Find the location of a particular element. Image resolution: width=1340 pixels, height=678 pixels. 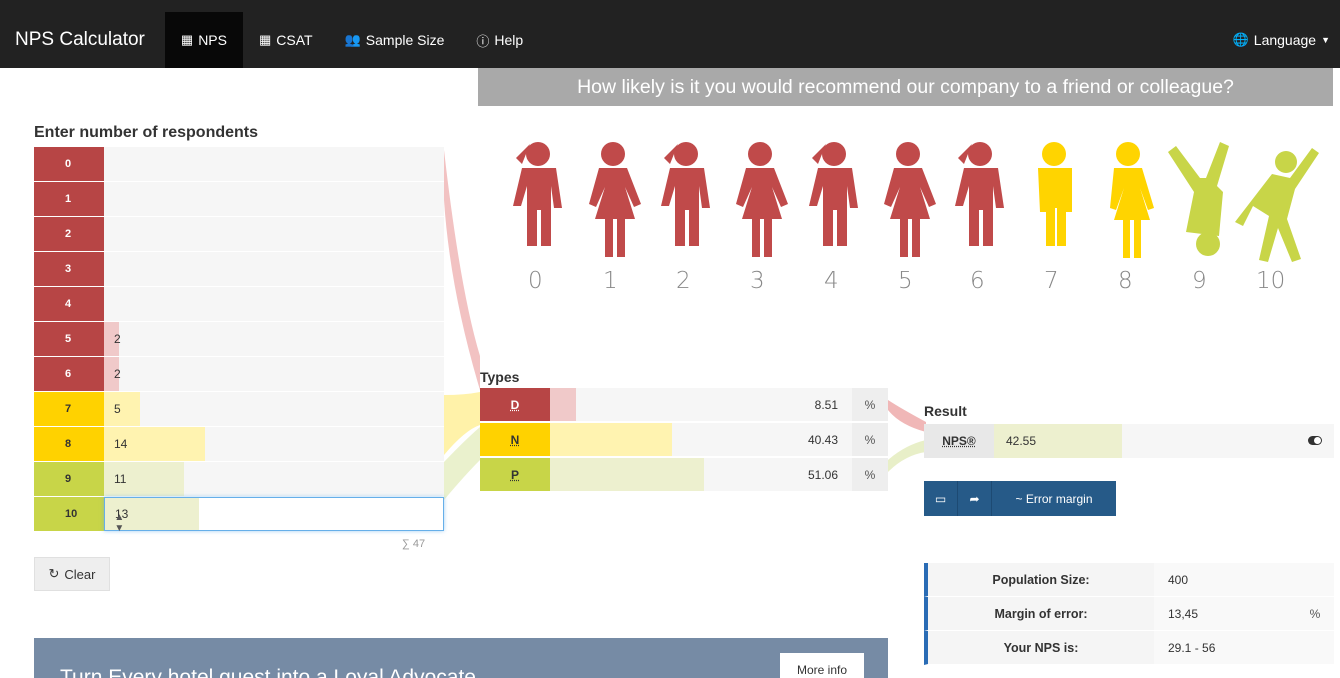

score-label: 2 is located at coordinates (69, 234).